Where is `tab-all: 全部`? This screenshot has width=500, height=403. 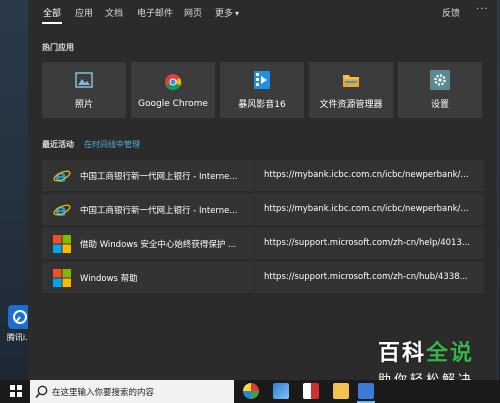 tab-all: 全部 is located at coordinates (52, 12).